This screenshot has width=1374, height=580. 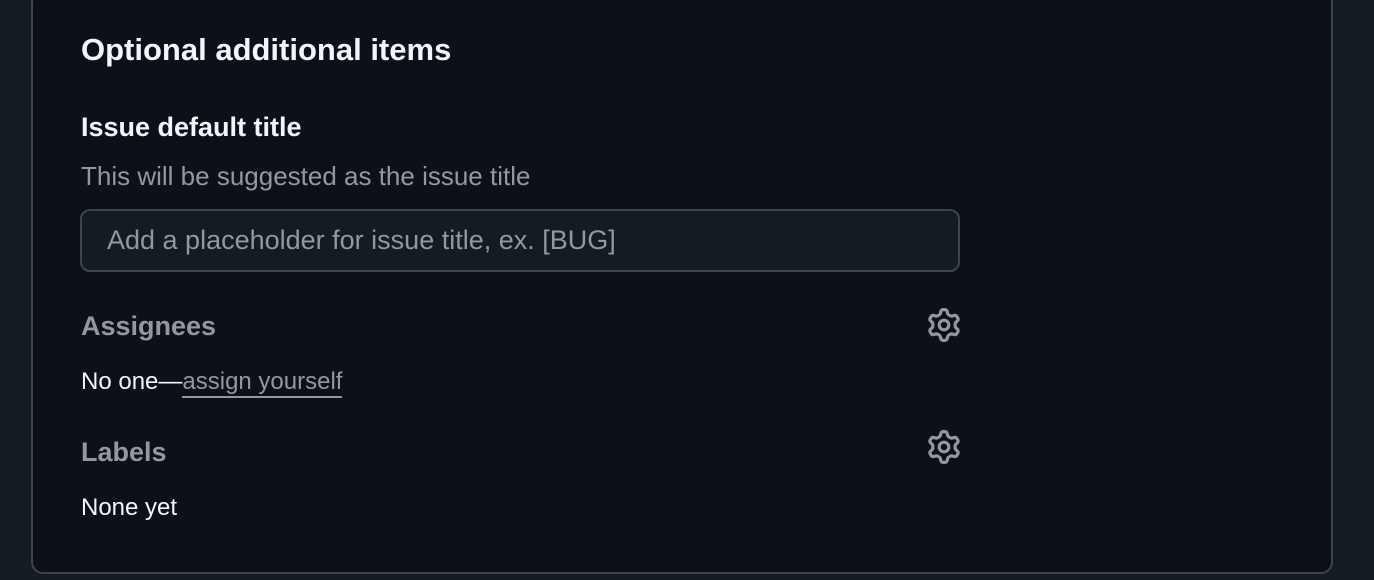 What do you see at coordinates (266, 49) in the screenshot?
I see `section-title: Optional additional items` at bounding box center [266, 49].